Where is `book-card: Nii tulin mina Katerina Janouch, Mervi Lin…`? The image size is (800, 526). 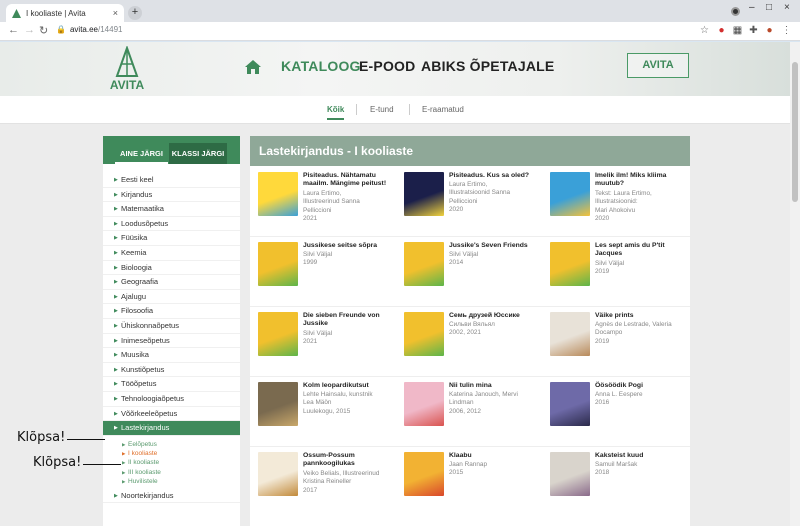 book-card: Nii tulin mina Katerina Janouch, Mervi Lin… is located at coordinates (469, 411).